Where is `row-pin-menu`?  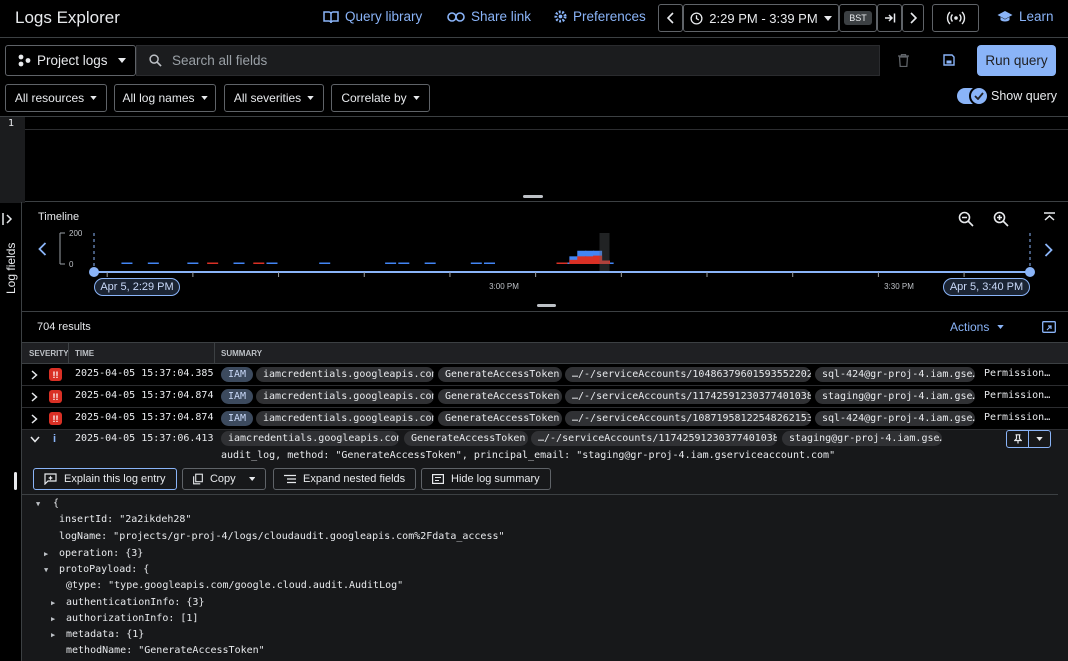 row-pin-menu is located at coordinates (1028, 439).